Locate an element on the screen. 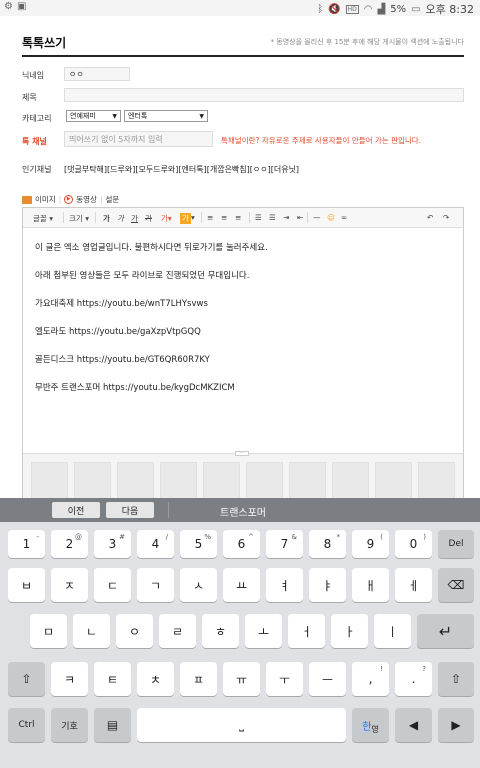 The width and height of the screenshot is (480, 768). key-yeo: ㅕ is located at coordinates (284, 585).